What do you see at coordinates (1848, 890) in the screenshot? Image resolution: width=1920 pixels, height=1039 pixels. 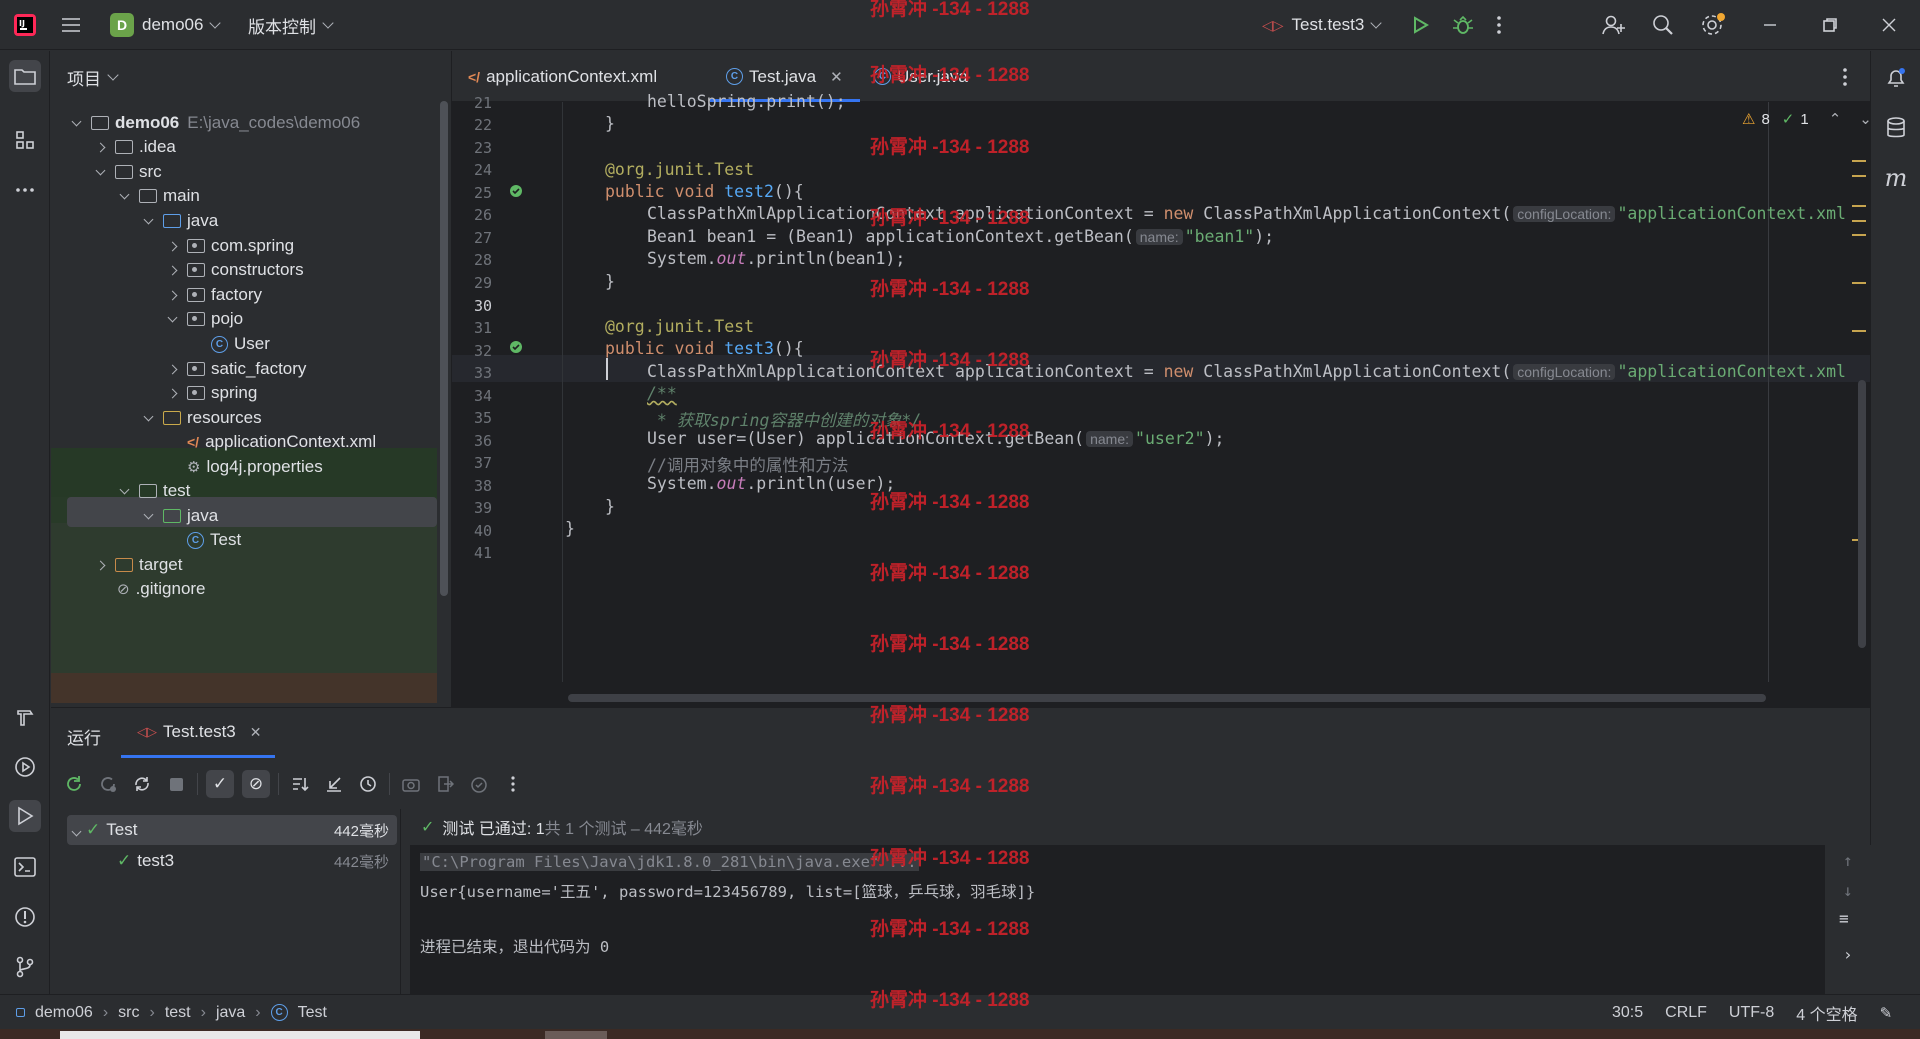 I see `scroll-down-icon: ↓` at bounding box center [1848, 890].